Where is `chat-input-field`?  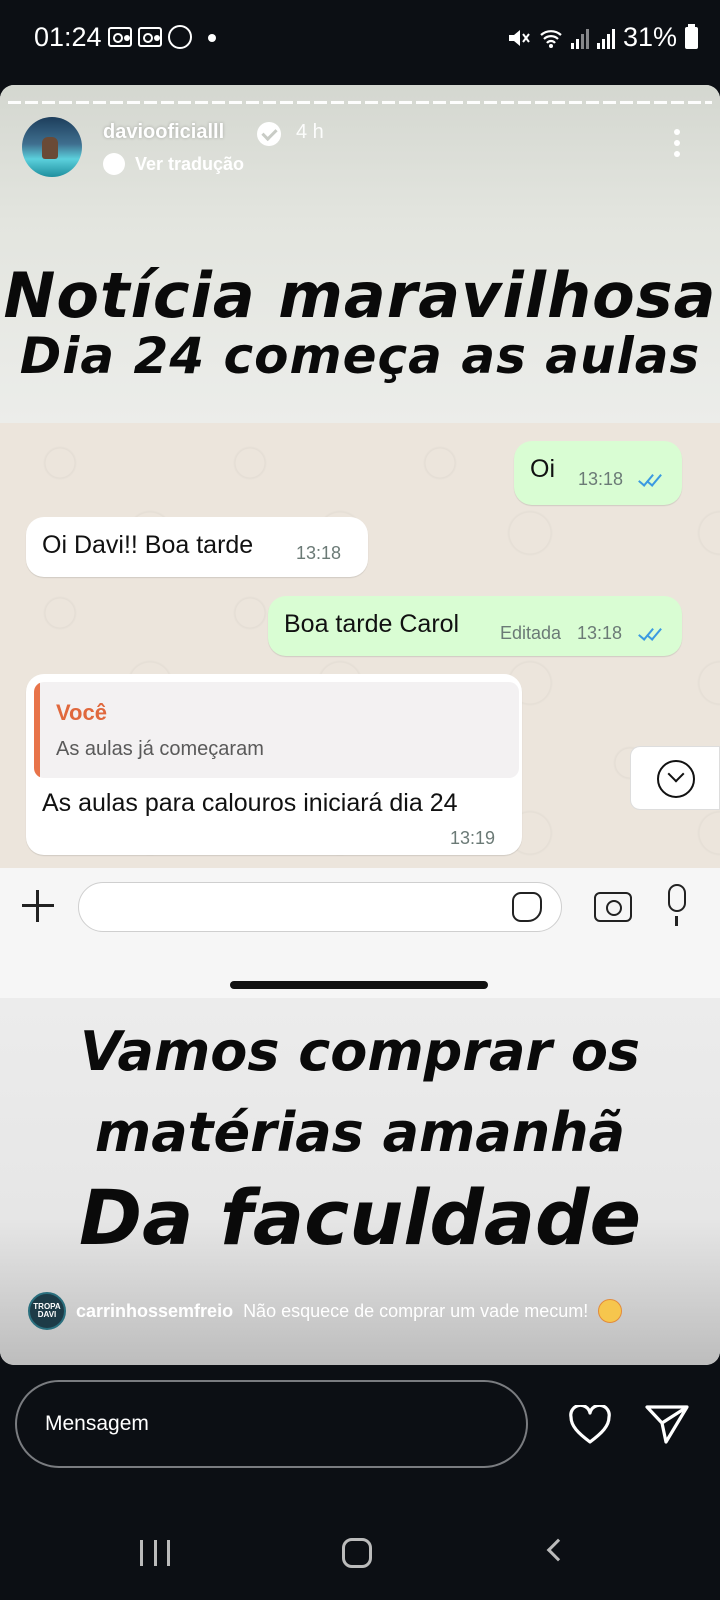
chat-input-field is located at coordinates (320, 907).